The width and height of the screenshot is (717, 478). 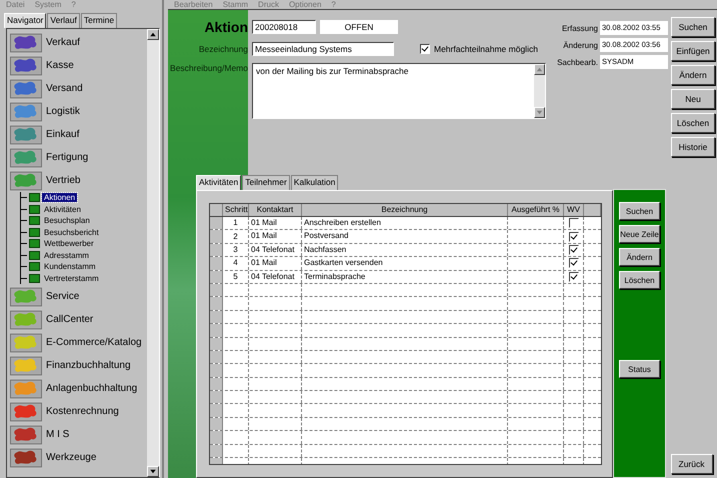 I want to click on module-label: Kostenrechnung, so click(x=82, y=411).